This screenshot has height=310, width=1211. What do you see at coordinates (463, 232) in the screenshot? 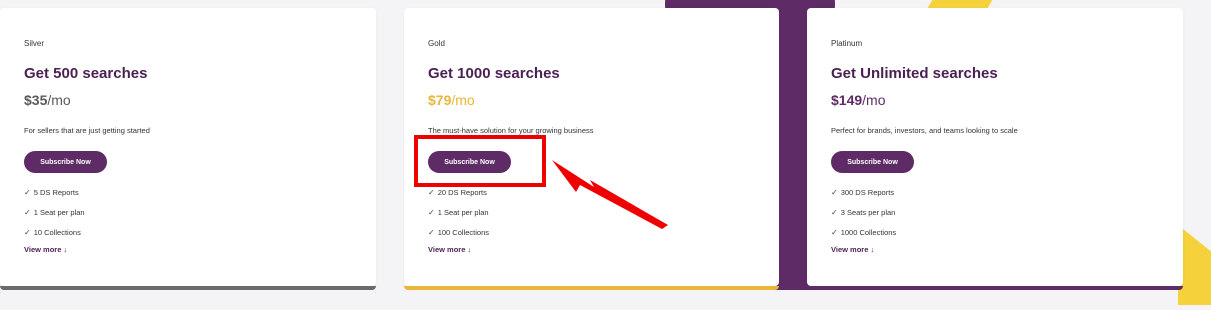
I see `feature-label: 100 Collections` at bounding box center [463, 232].